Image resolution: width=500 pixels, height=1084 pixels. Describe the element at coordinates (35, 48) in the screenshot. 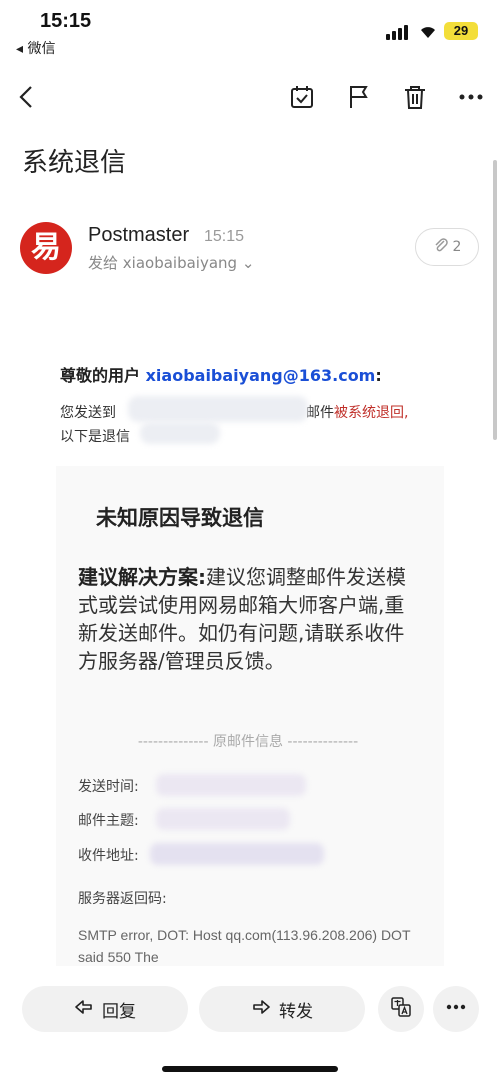

I see `back-to-wechat: ◂ 微信` at that location.